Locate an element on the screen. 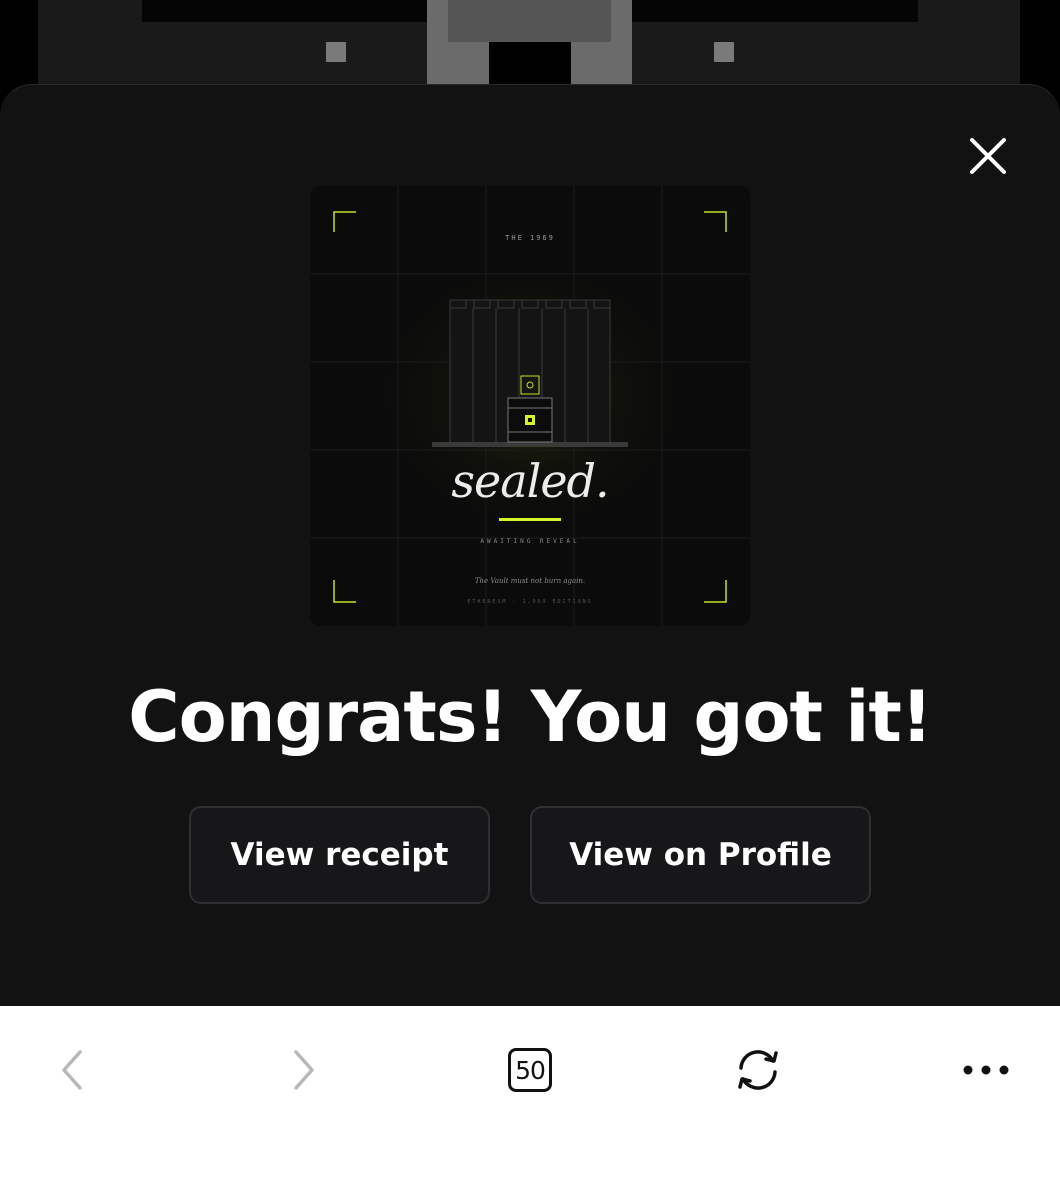  background-square-left is located at coordinates (336, 52).